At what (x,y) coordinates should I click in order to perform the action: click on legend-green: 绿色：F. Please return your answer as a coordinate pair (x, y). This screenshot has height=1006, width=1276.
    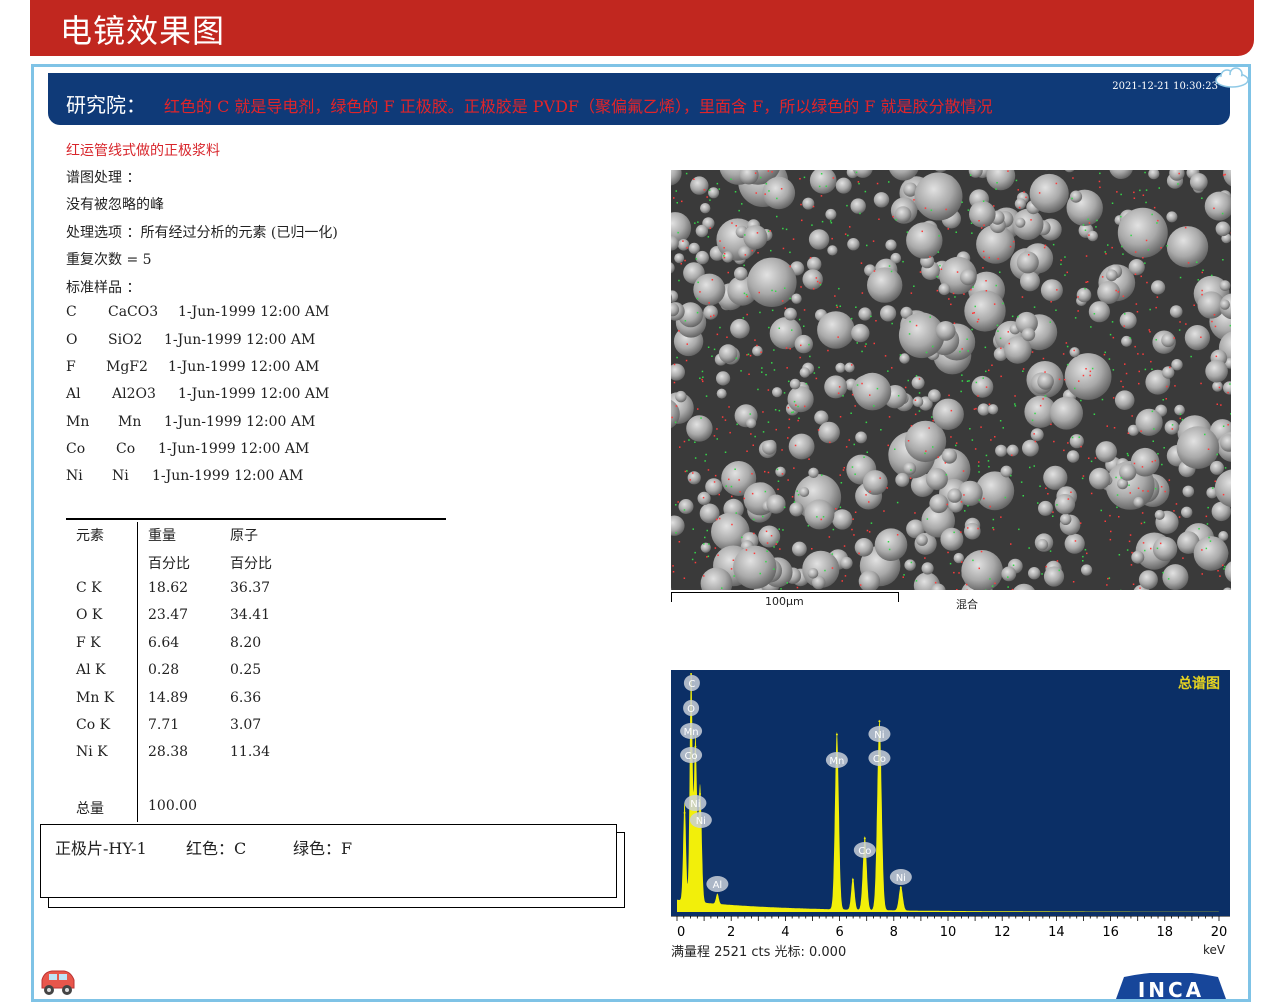
    Looking at the image, I should click on (323, 848).